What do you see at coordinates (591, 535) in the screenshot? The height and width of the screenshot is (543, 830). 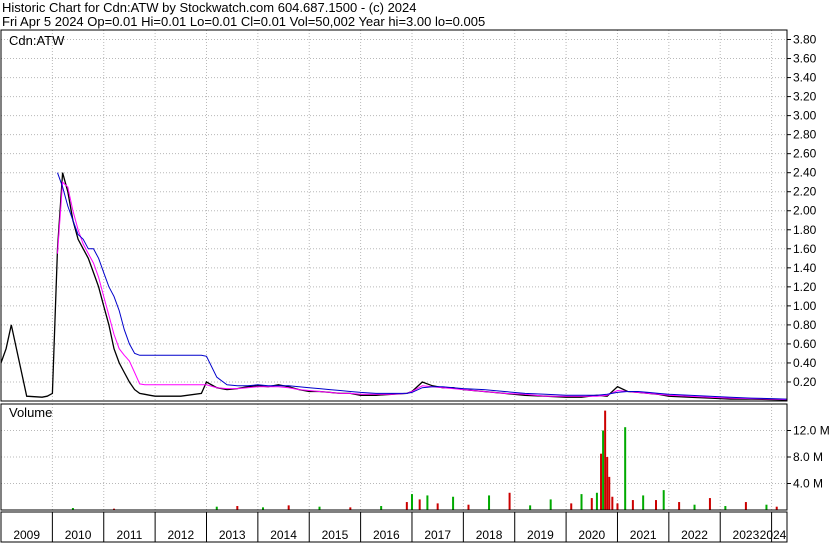 I see `x-tick-label: 2020` at bounding box center [591, 535].